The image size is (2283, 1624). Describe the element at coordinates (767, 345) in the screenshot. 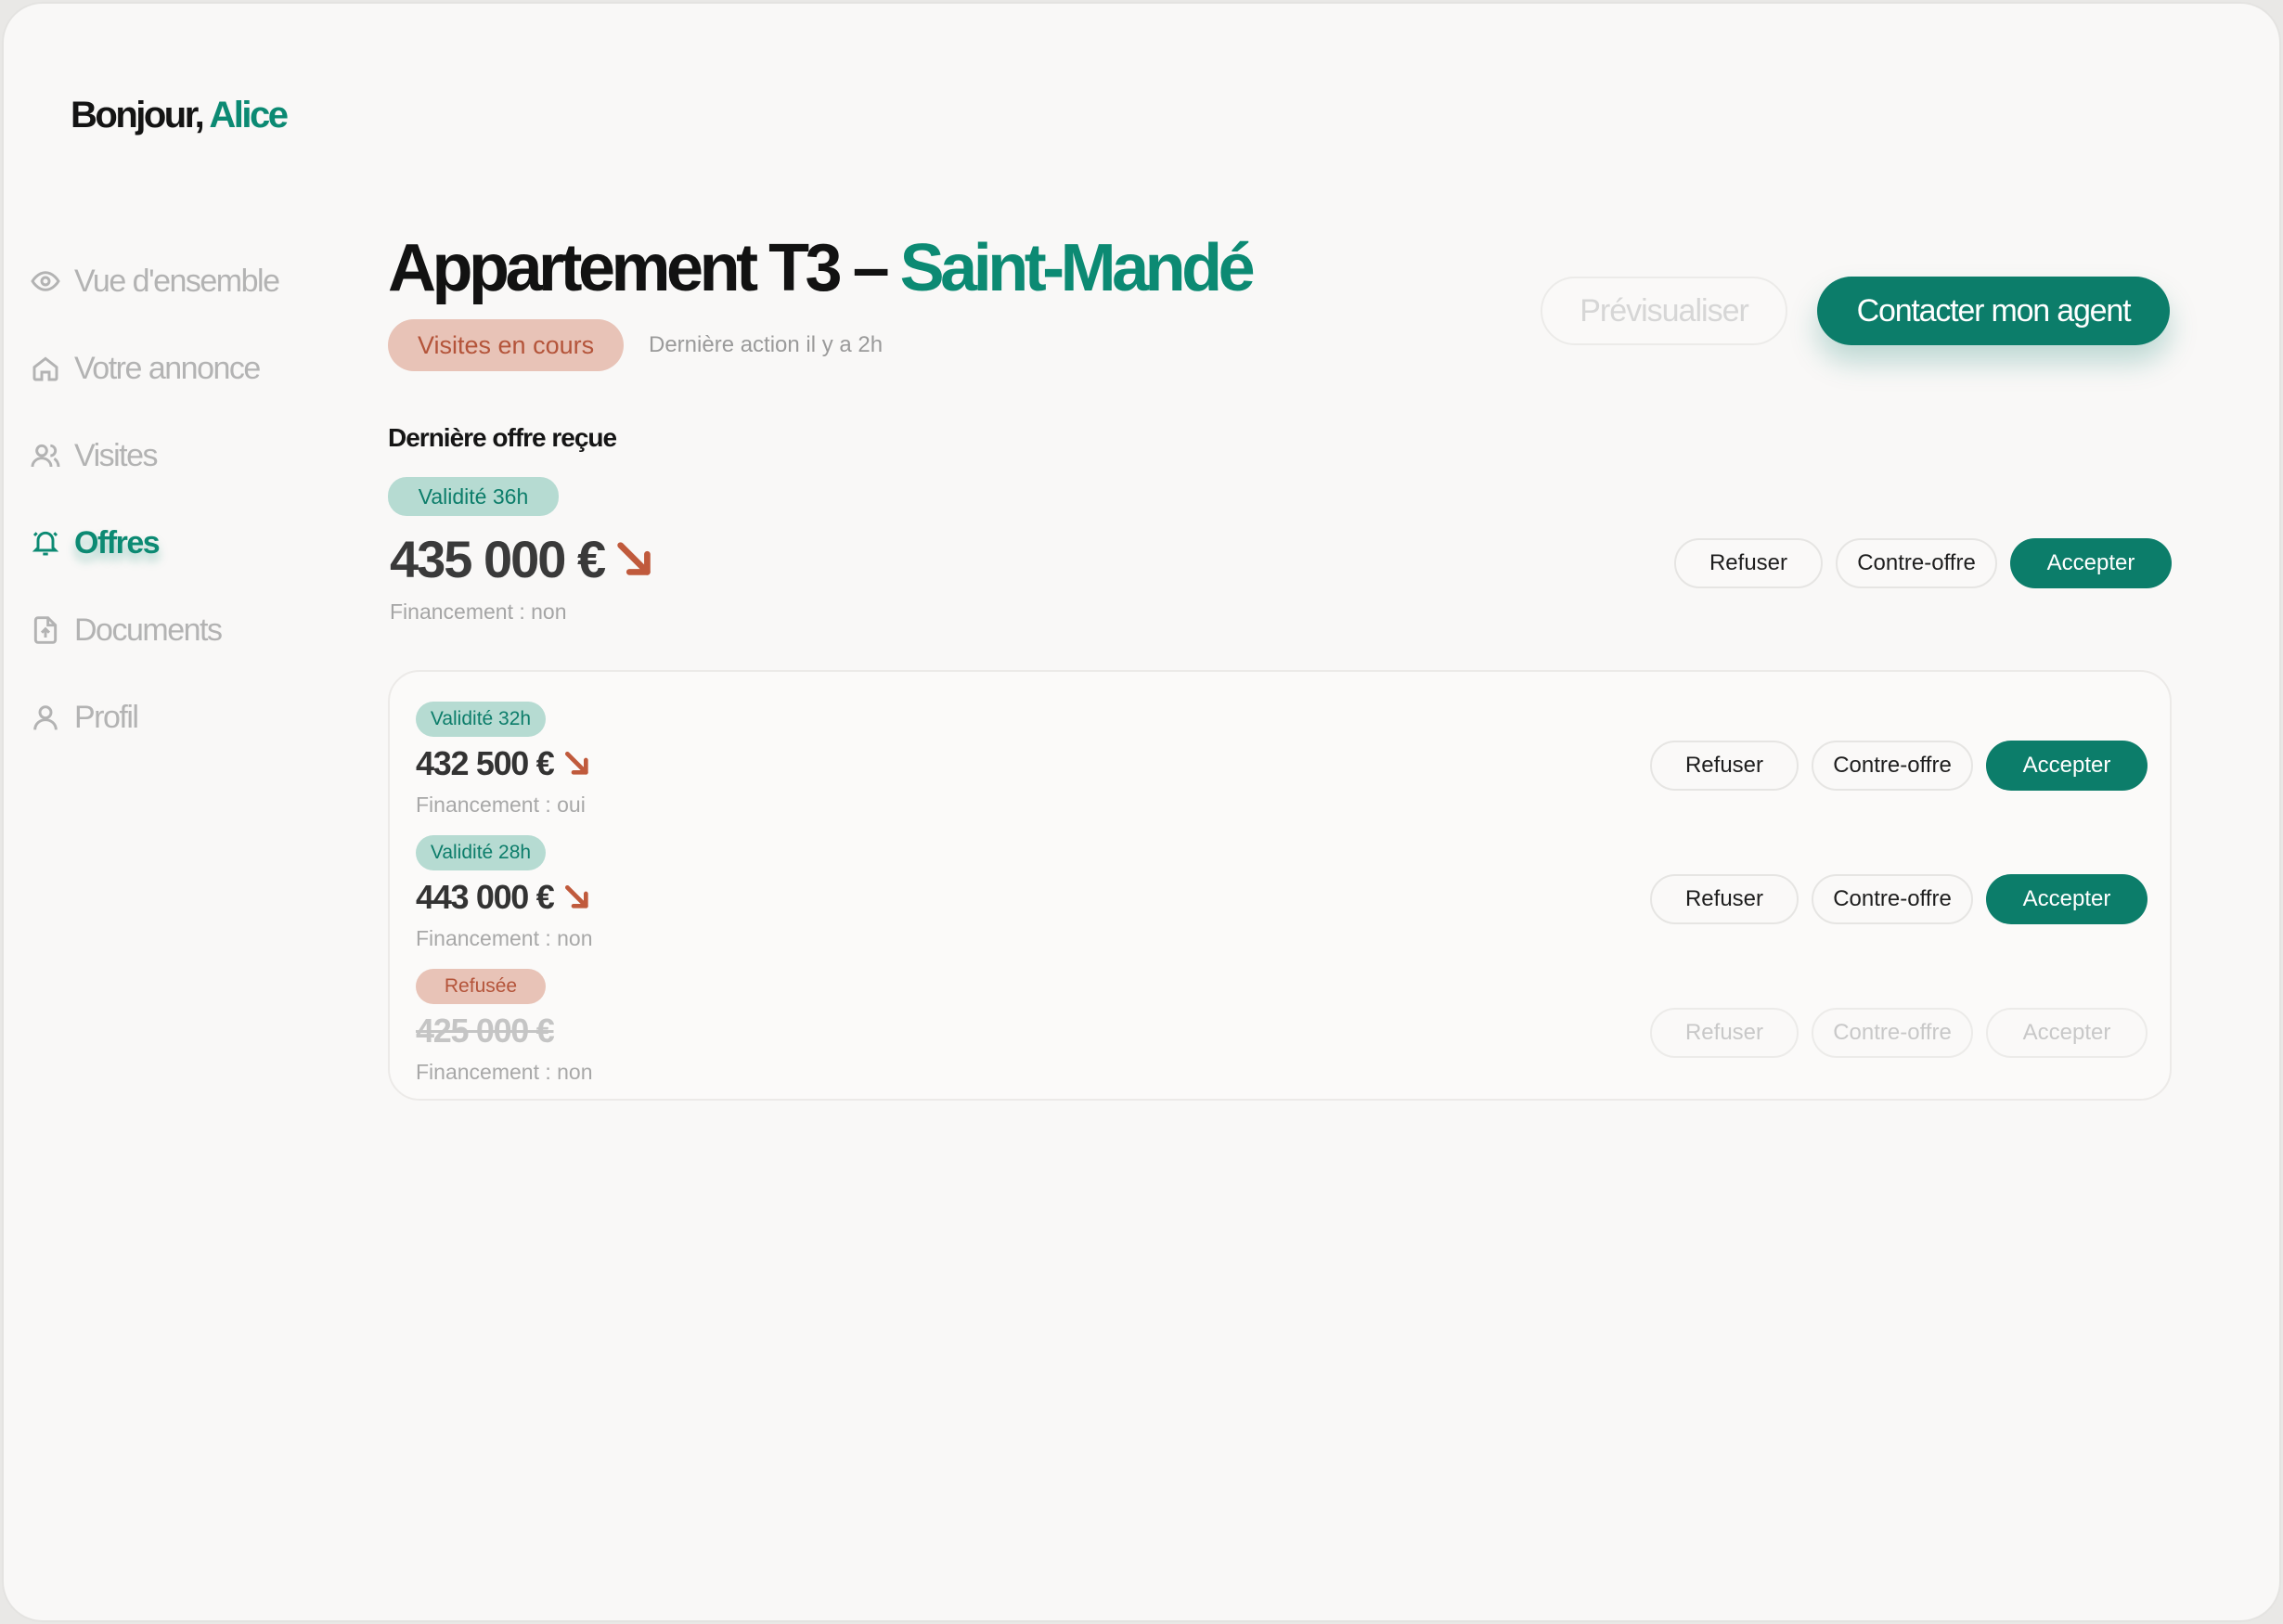

I see `last-action-text: Dernière action il y a 2h` at that location.